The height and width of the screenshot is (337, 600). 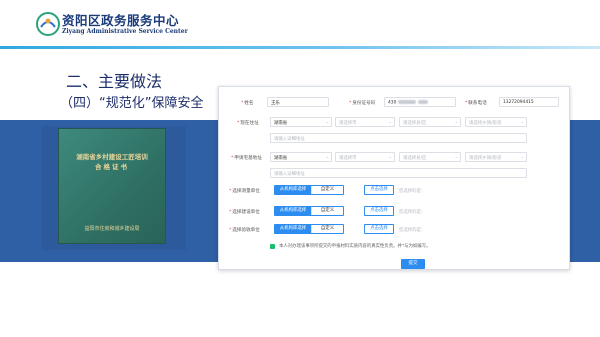 I want to click on header-divider, so click(x=300, y=47).